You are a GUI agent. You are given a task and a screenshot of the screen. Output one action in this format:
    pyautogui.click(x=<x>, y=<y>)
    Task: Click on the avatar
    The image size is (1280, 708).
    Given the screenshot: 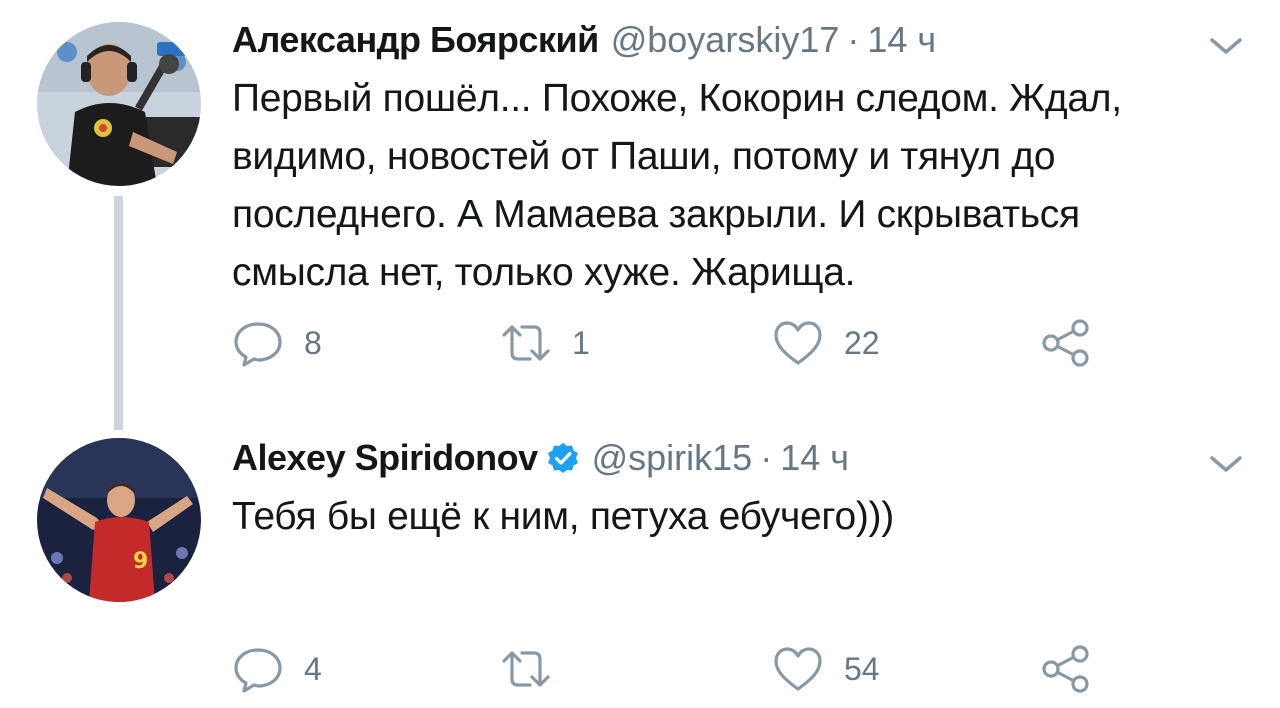 What is the action you would take?
    pyautogui.click(x=119, y=104)
    